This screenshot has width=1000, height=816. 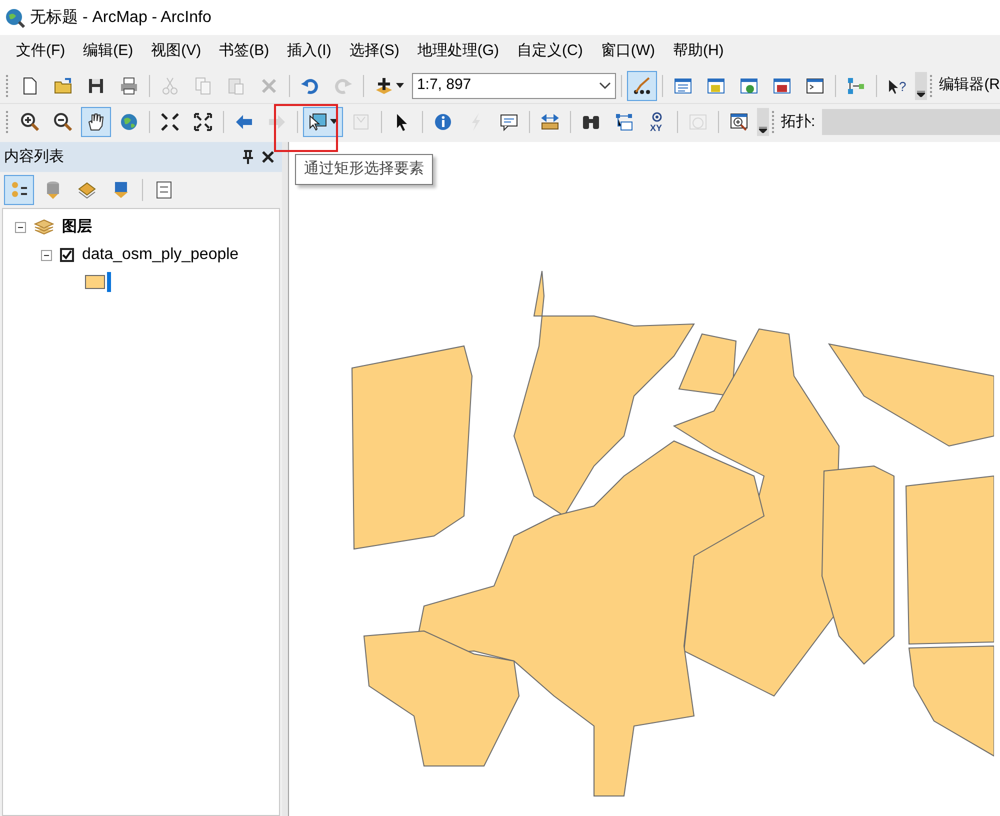 What do you see at coordinates (30, 122) in the screenshot?
I see `zoom-in-icon` at bounding box center [30, 122].